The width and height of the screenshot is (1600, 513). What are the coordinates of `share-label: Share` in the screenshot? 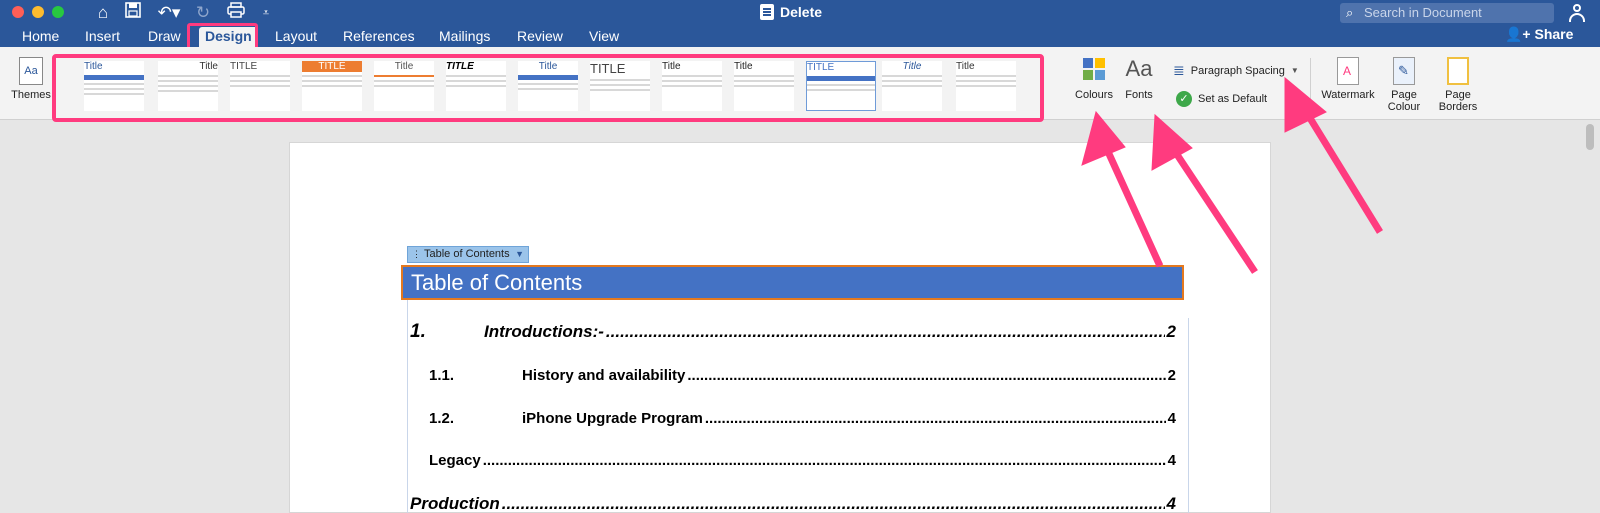 It's located at (1554, 34).